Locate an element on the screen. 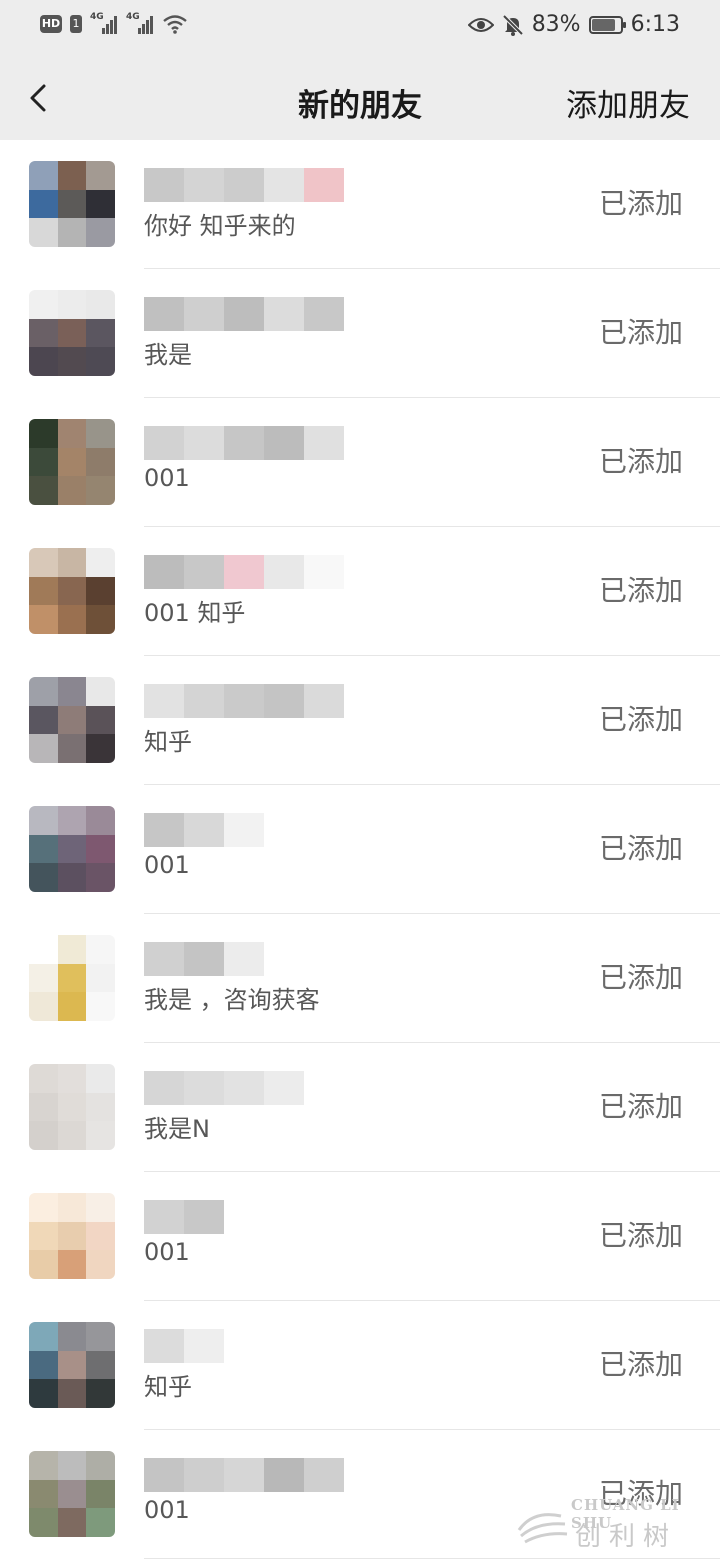  network-type-1: 4G is located at coordinates (97, 17).